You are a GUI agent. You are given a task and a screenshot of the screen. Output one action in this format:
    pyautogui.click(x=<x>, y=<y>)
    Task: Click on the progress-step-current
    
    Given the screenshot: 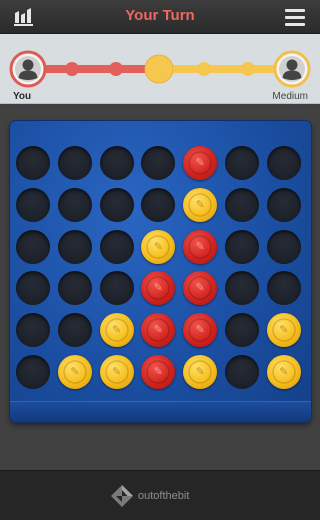 What is the action you would take?
    pyautogui.click(x=159, y=69)
    